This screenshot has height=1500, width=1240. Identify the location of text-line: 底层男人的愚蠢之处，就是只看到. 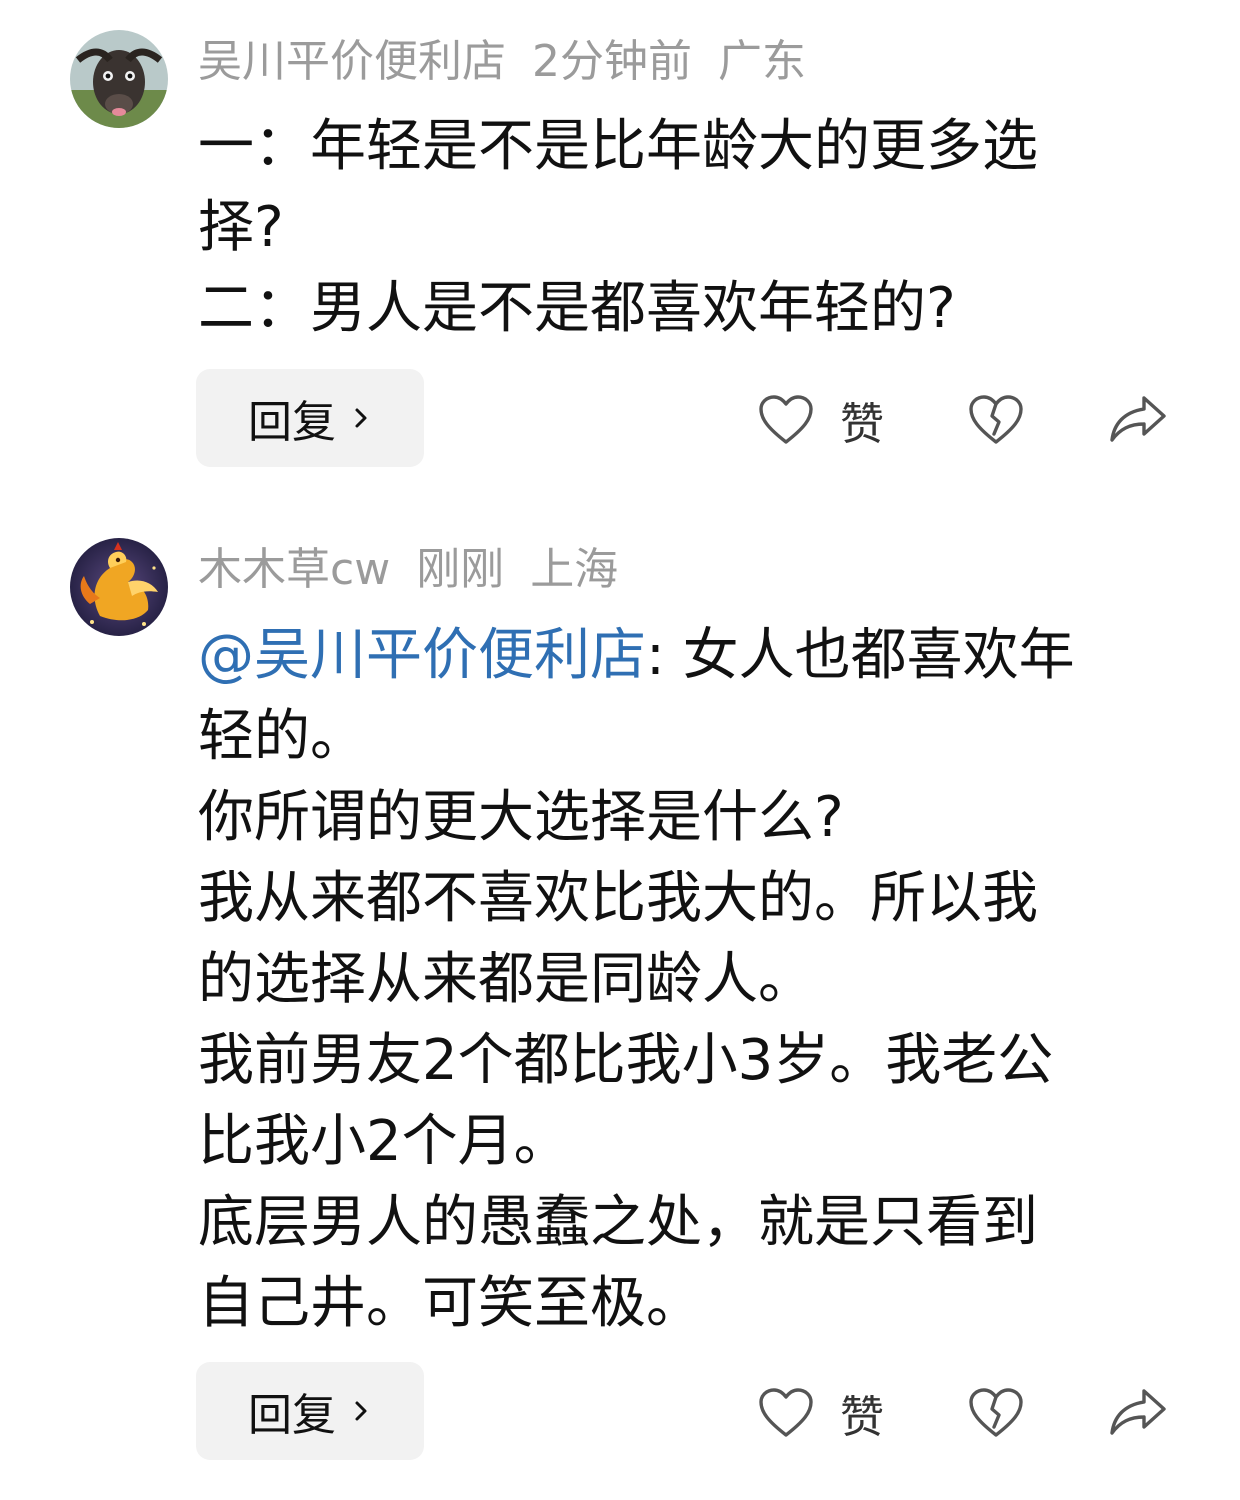
(618, 1222).